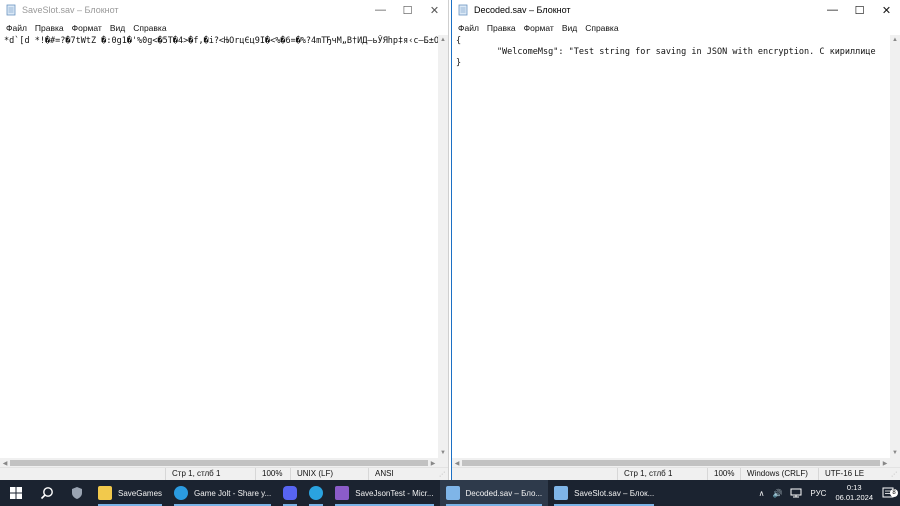 The image size is (900, 506). Describe the element at coordinates (777, 493) in the screenshot. I see `volume-icon: 🔊` at that location.